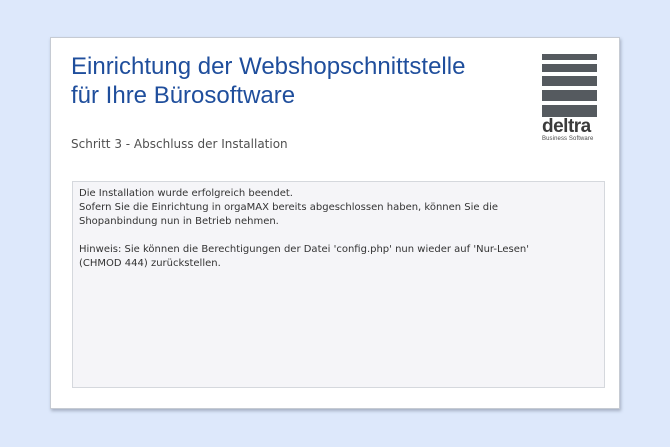 The width and height of the screenshot is (670, 447). What do you see at coordinates (183, 95) in the screenshot?
I see `page-title-line-2: für Ihre Bürosoftware` at bounding box center [183, 95].